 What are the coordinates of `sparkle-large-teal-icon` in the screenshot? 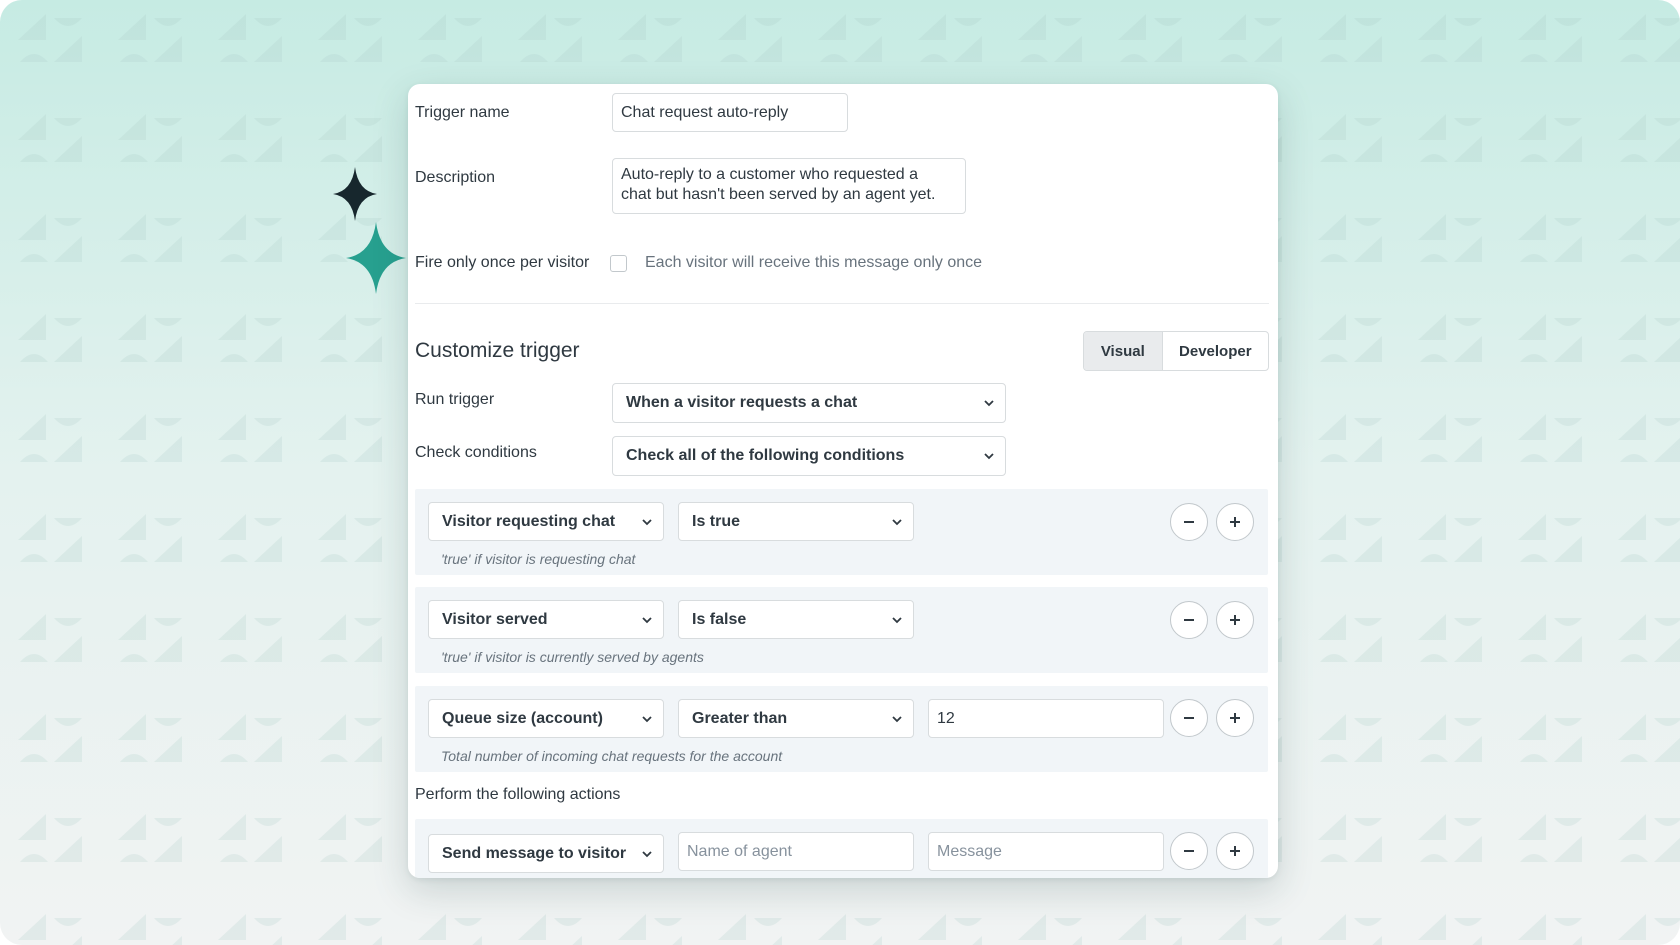 It's located at (376, 258).